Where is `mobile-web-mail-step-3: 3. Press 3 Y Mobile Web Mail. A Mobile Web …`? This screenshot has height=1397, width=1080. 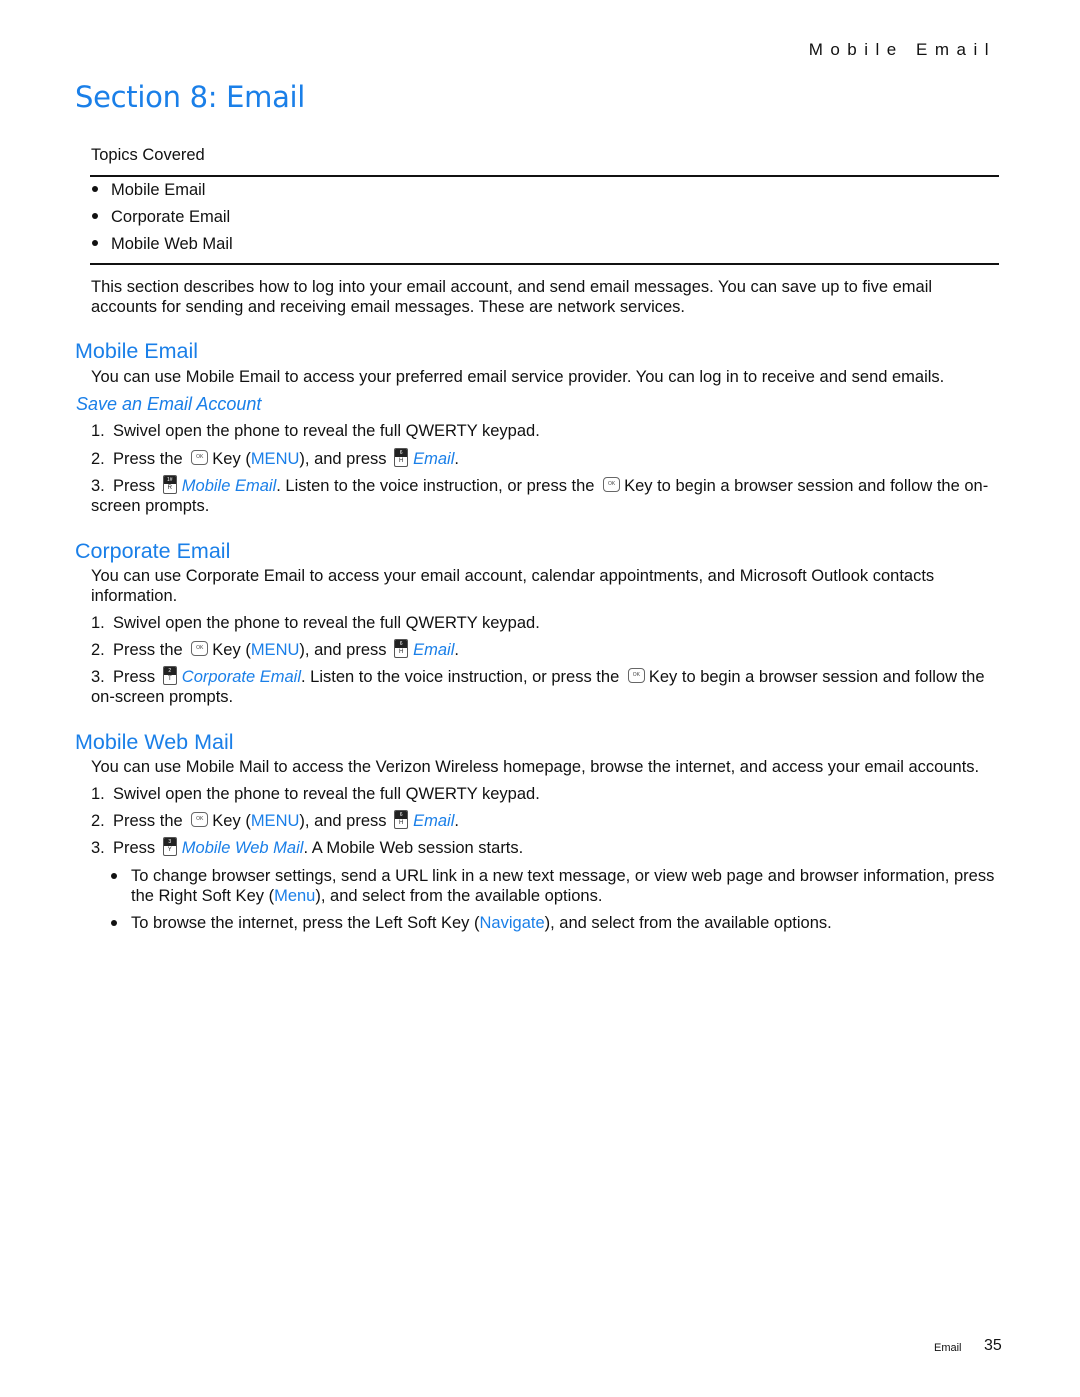 mobile-web-mail-step-3: 3. Press 3 Y Mobile Web Mail. A Mobile Web … is located at coordinates (307, 847).